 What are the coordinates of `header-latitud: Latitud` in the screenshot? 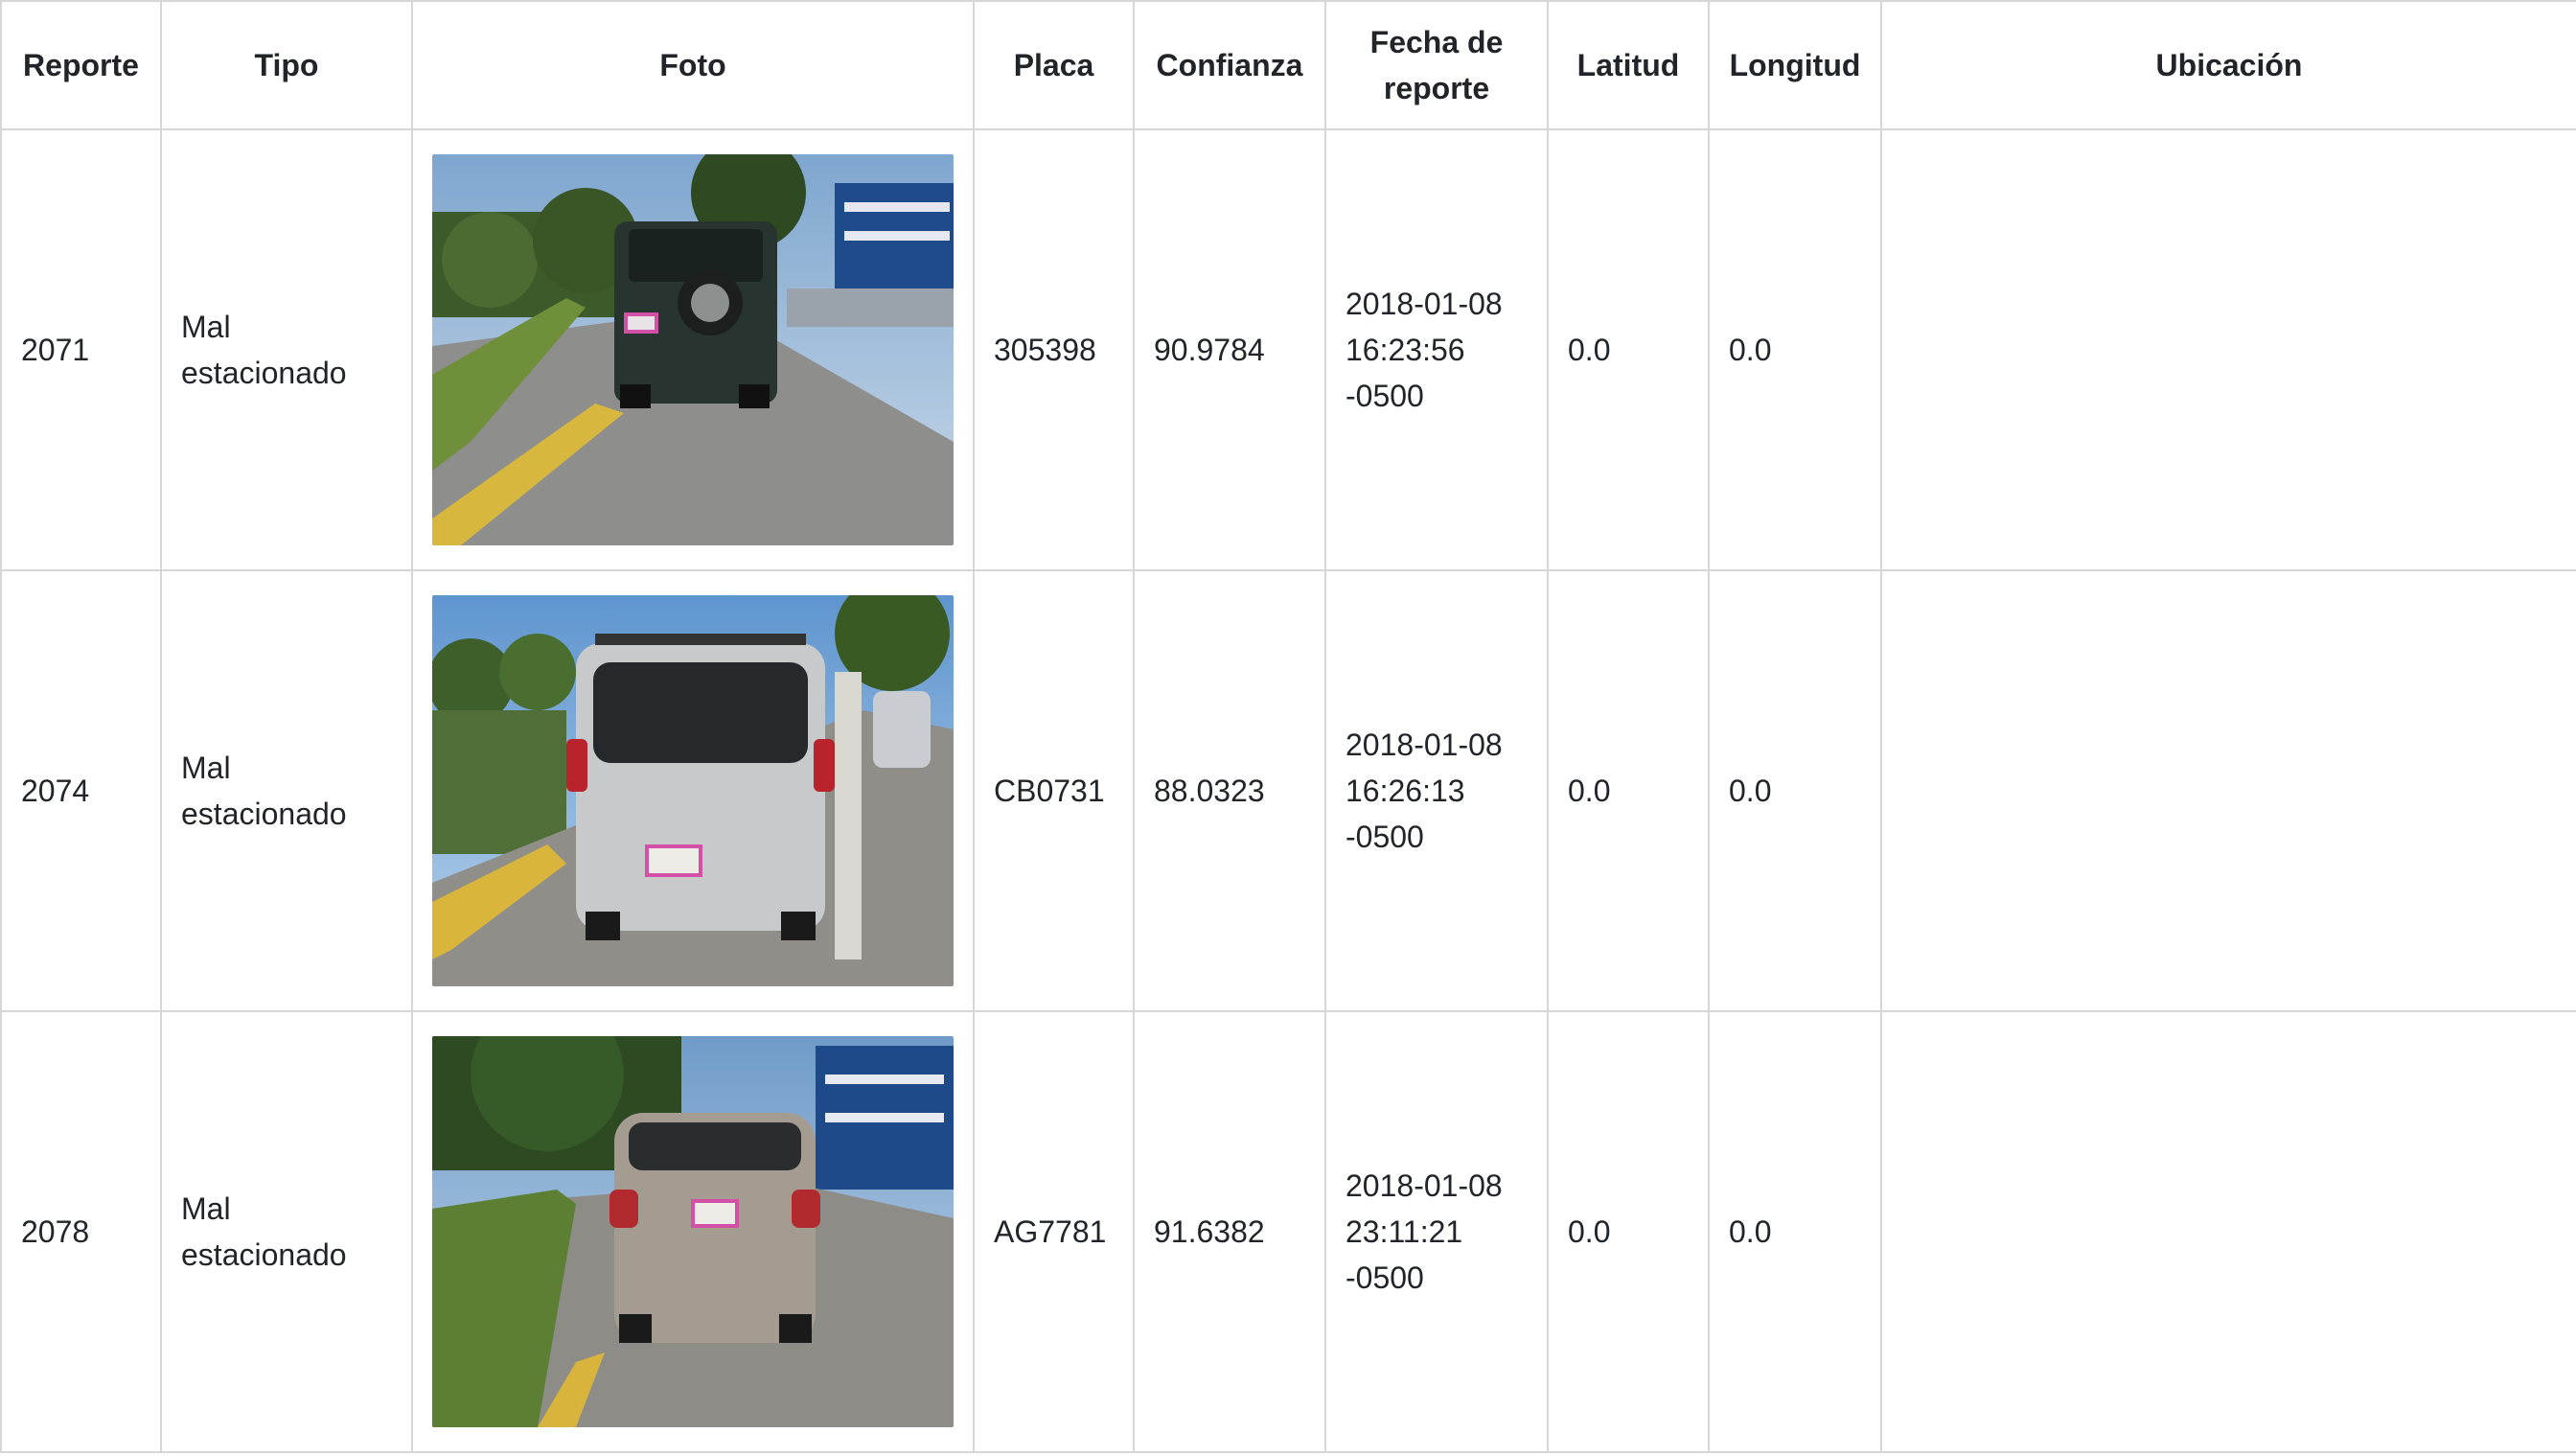 It's located at (1628, 65).